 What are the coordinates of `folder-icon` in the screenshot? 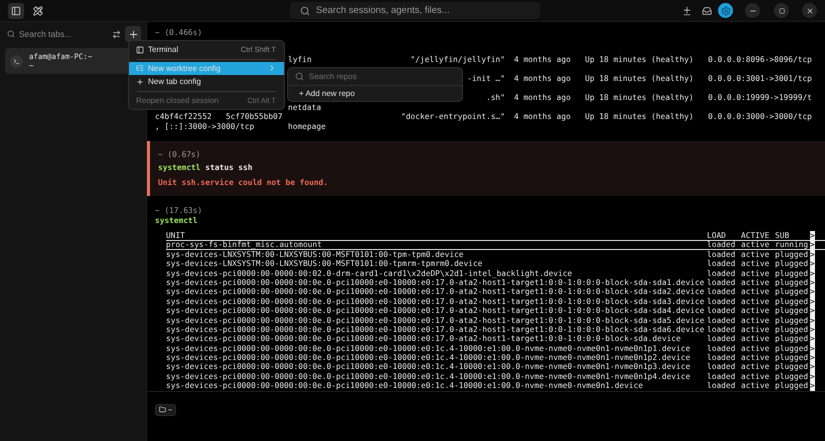 It's located at (162, 409).